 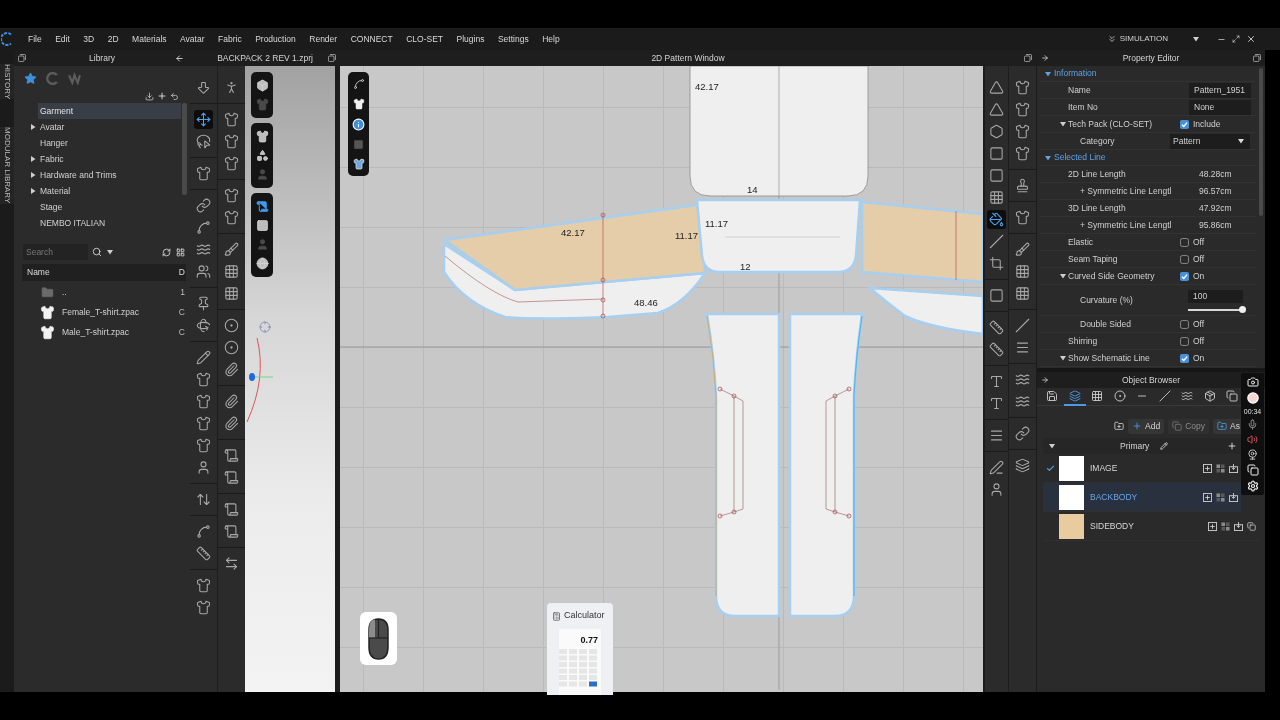 I want to click on menu-item: CLO-SET, so click(x=425, y=39).